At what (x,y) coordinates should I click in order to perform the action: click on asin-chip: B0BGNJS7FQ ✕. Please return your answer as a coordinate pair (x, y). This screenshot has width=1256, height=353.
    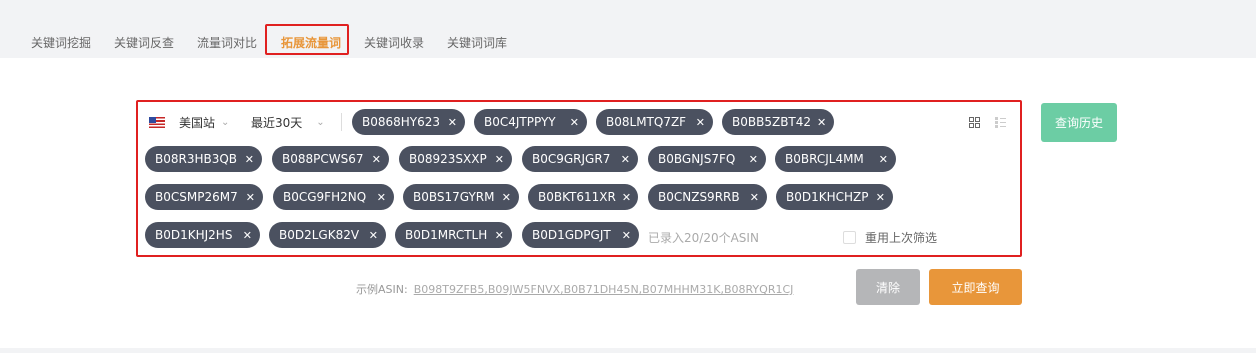
    Looking at the image, I should click on (707, 159).